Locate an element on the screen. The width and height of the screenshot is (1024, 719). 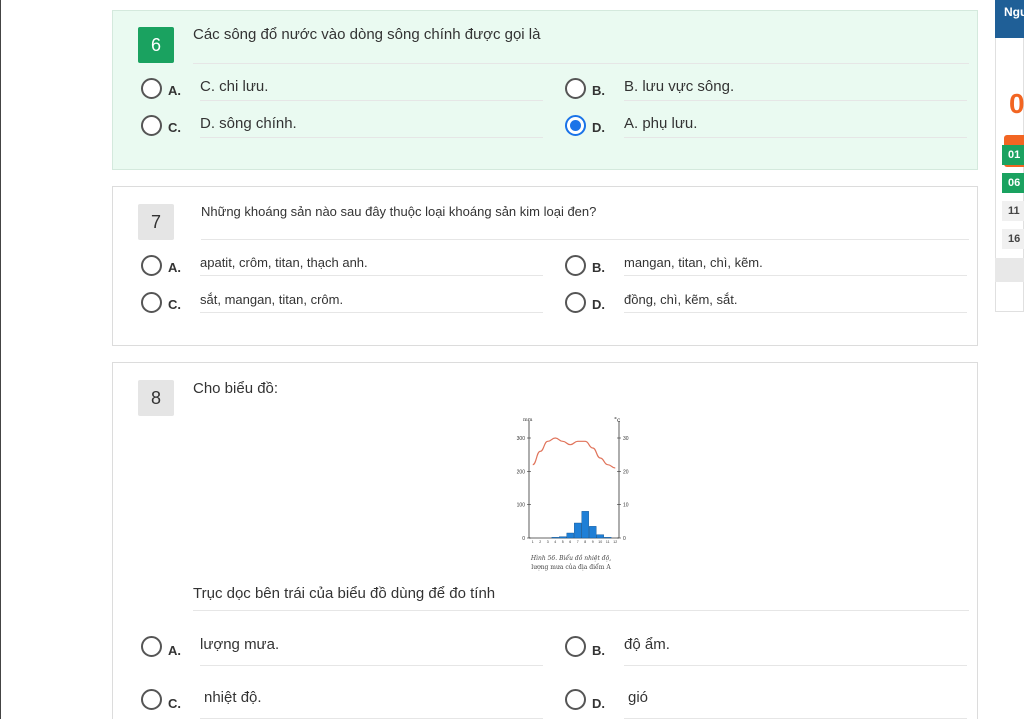
sidebar-scroll-bar is located at coordinates (1009, 270).